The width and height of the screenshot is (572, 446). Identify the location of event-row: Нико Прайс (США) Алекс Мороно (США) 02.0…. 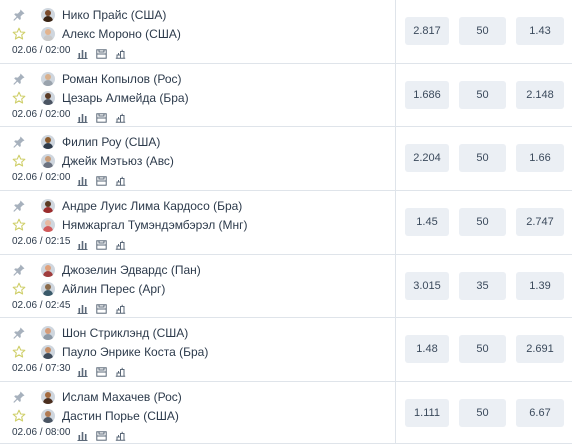
(286, 32).